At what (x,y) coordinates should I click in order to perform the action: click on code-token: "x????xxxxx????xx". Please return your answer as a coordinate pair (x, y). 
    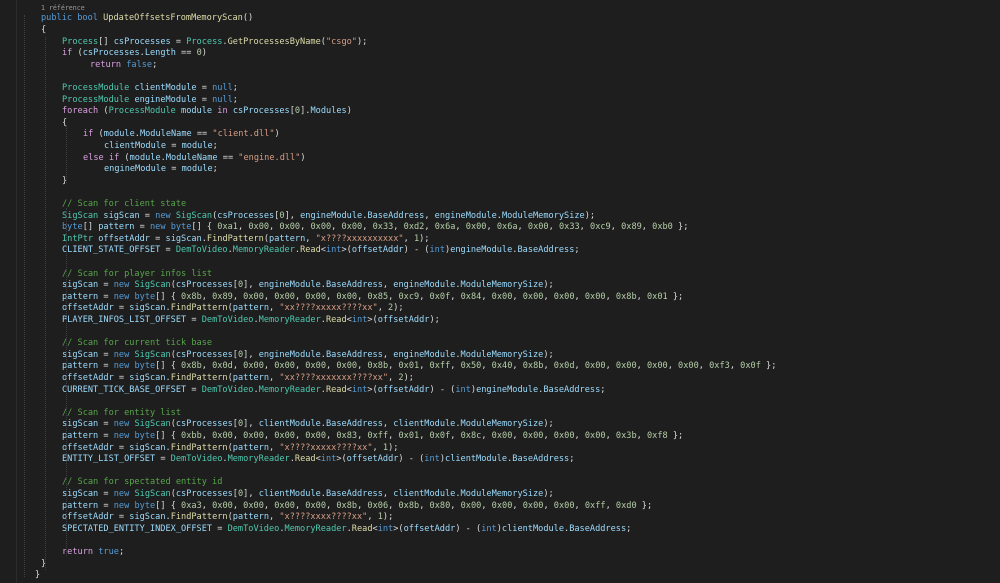
    Looking at the image, I should click on (326, 447).